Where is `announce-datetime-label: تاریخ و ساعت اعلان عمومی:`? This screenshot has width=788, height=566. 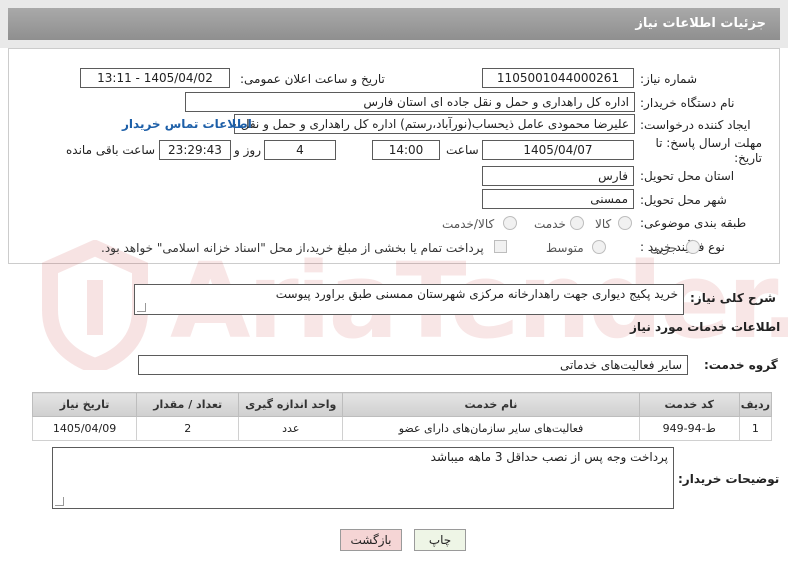 announce-datetime-label: تاریخ و ساعت اعلان عمومی: is located at coordinates (312, 79).